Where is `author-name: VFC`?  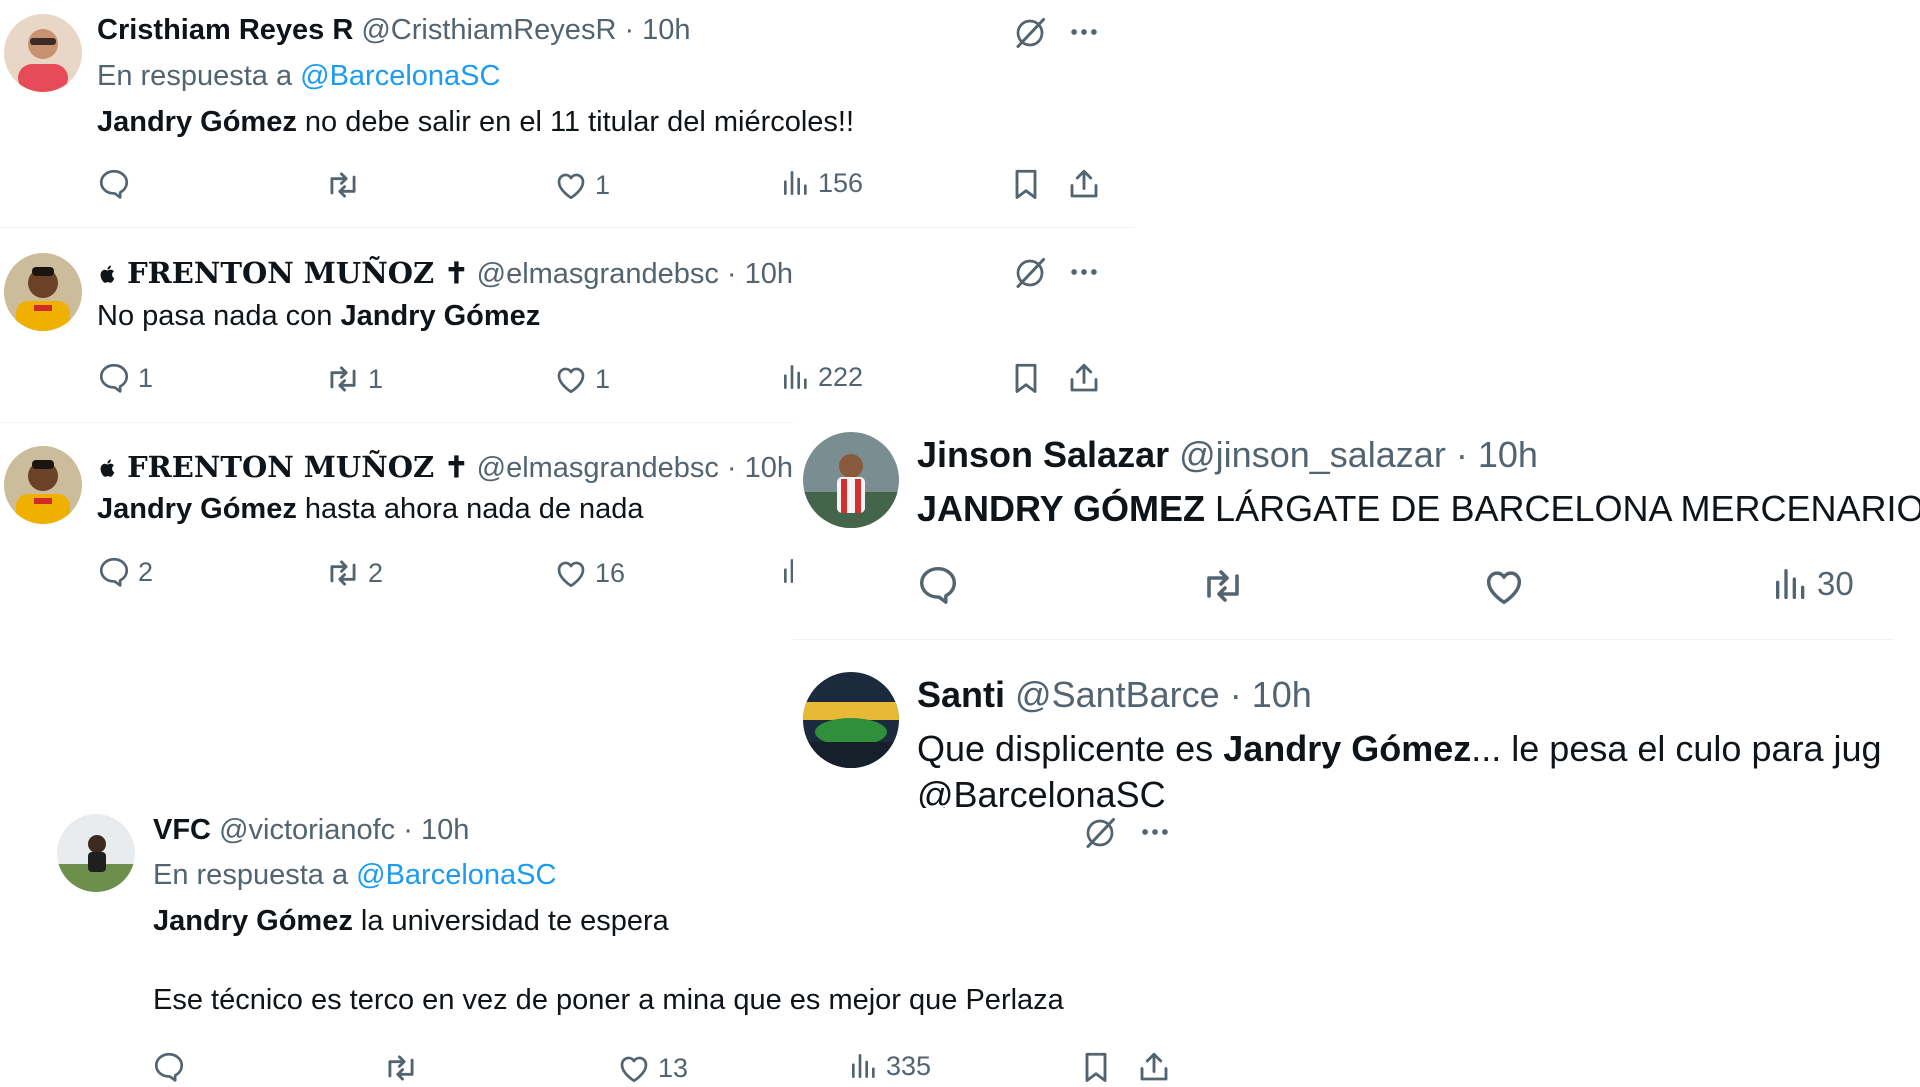
author-name: VFC is located at coordinates (182, 830).